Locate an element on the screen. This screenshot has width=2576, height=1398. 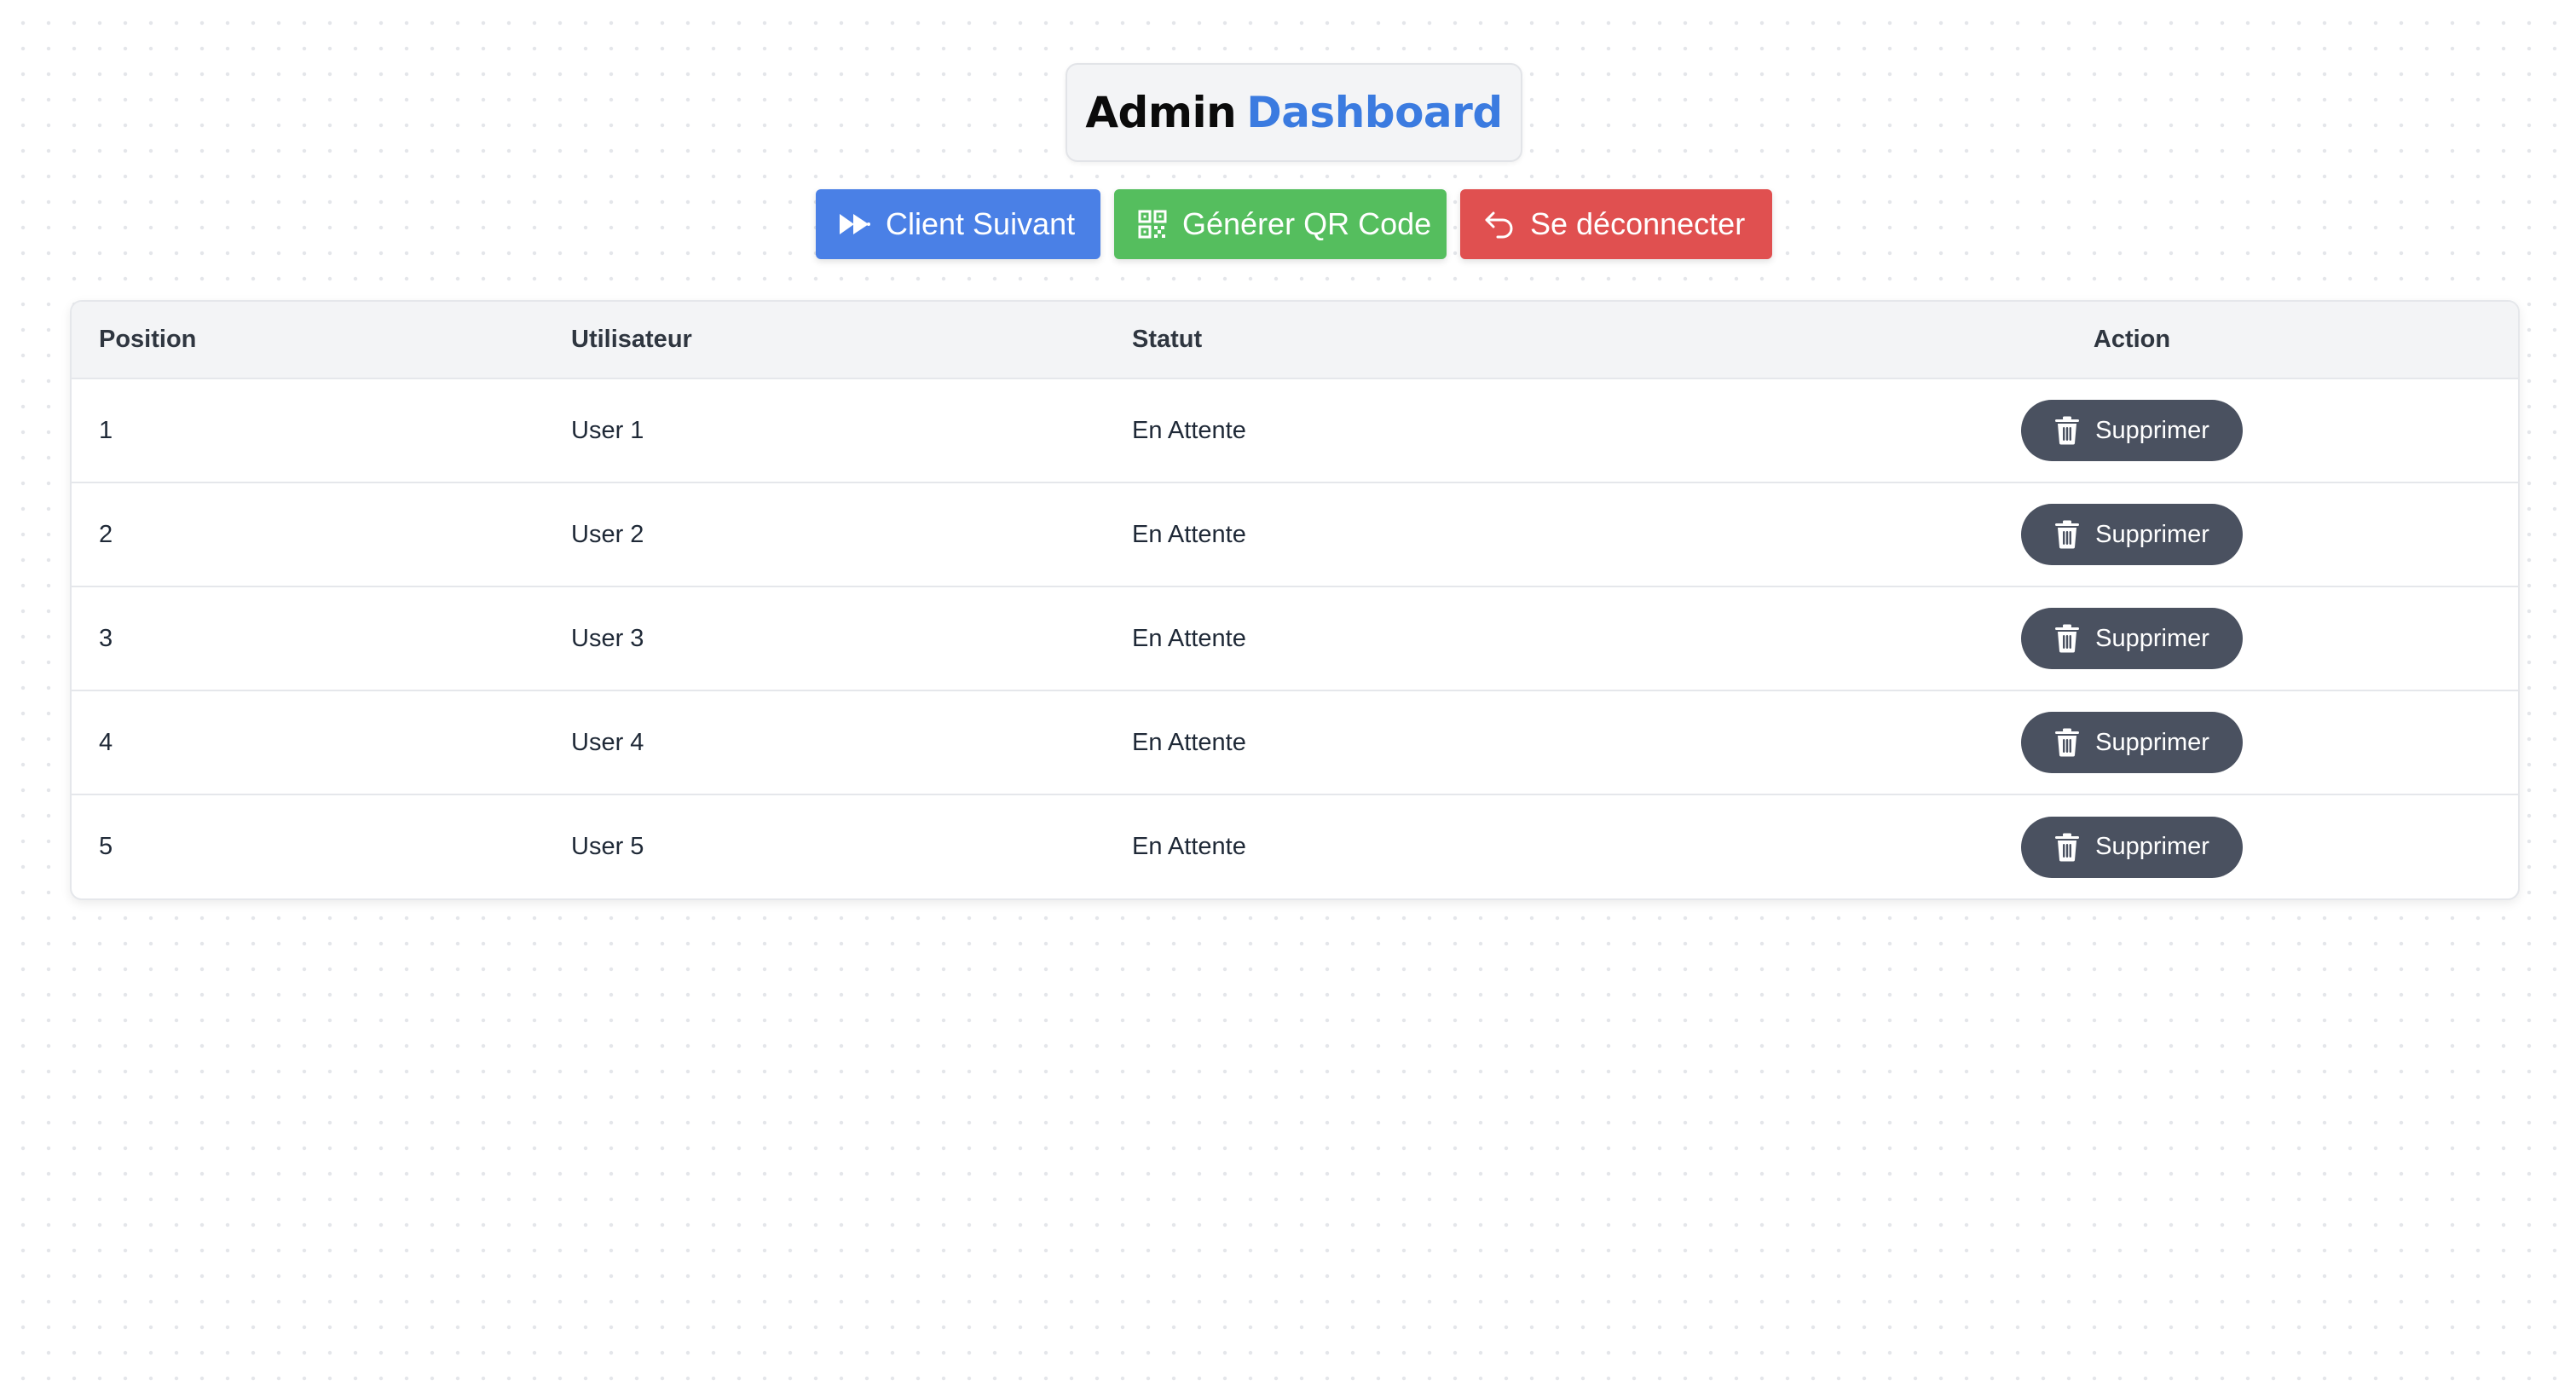
generate-qr-button: Générer QR Code is located at coordinates (1280, 224).